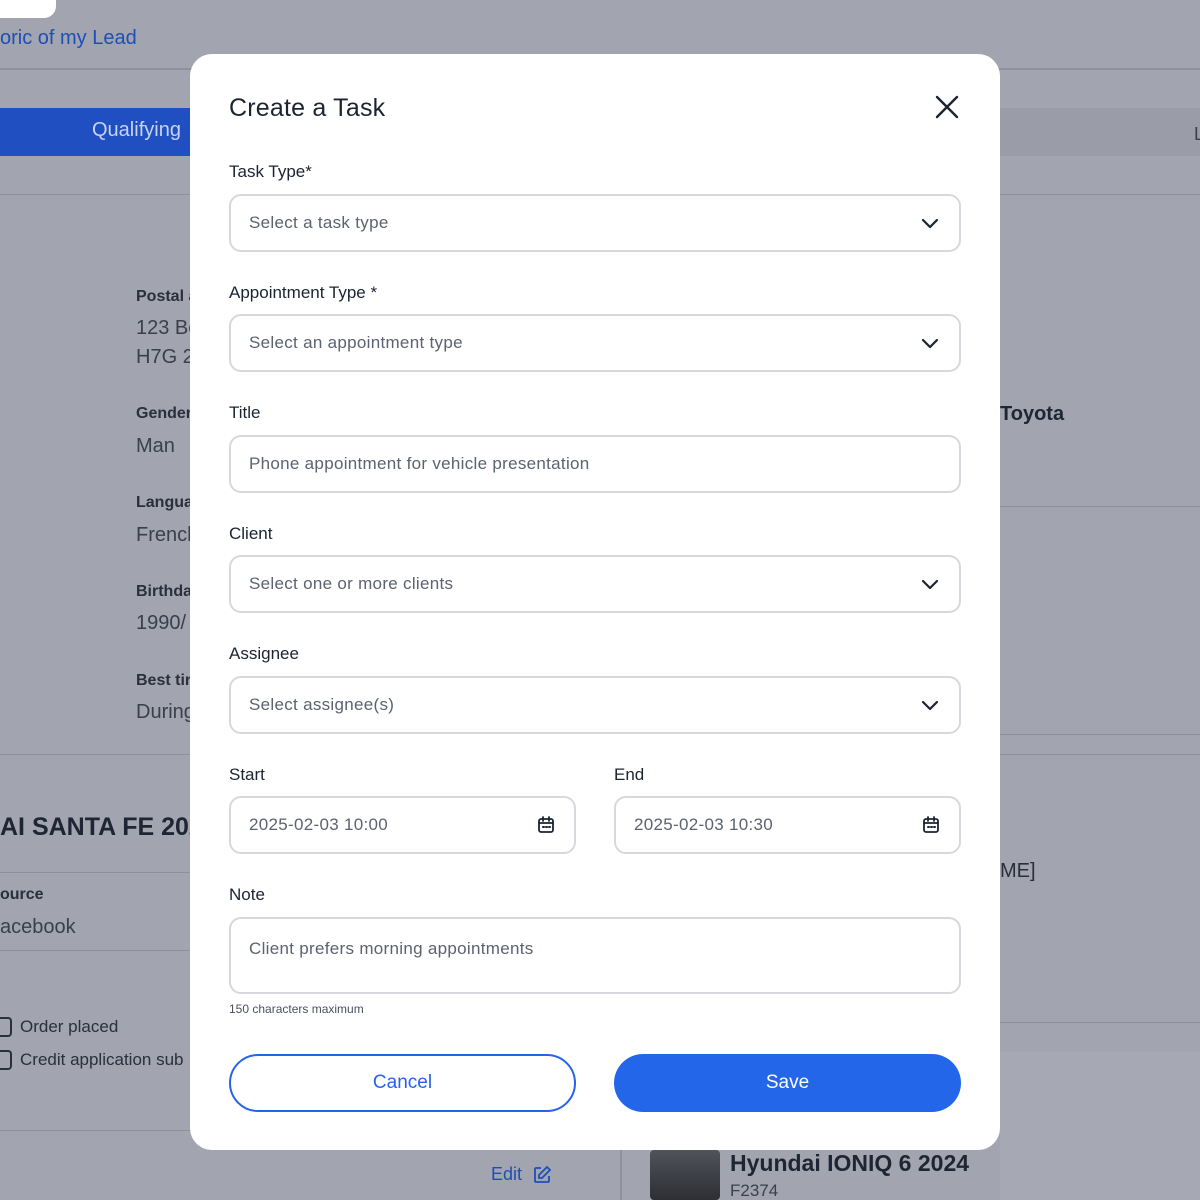 The height and width of the screenshot is (1200, 1200). Describe the element at coordinates (1197, 134) in the screenshot. I see `tab-partial: L` at that location.